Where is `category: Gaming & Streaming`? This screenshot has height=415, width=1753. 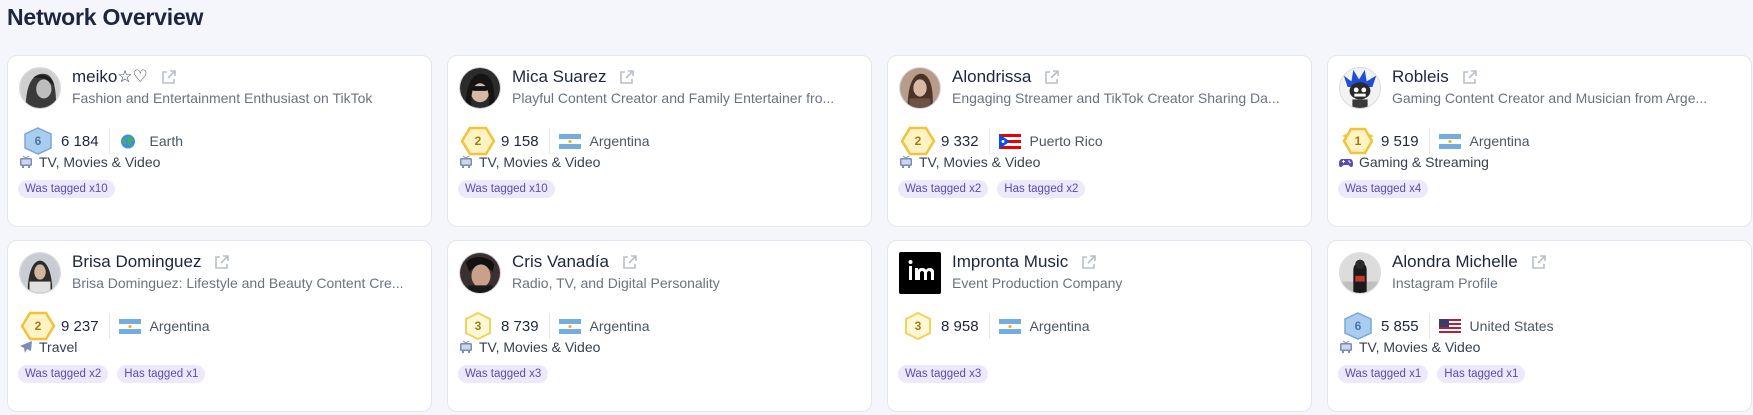 category: Gaming & Streaming is located at coordinates (1414, 162).